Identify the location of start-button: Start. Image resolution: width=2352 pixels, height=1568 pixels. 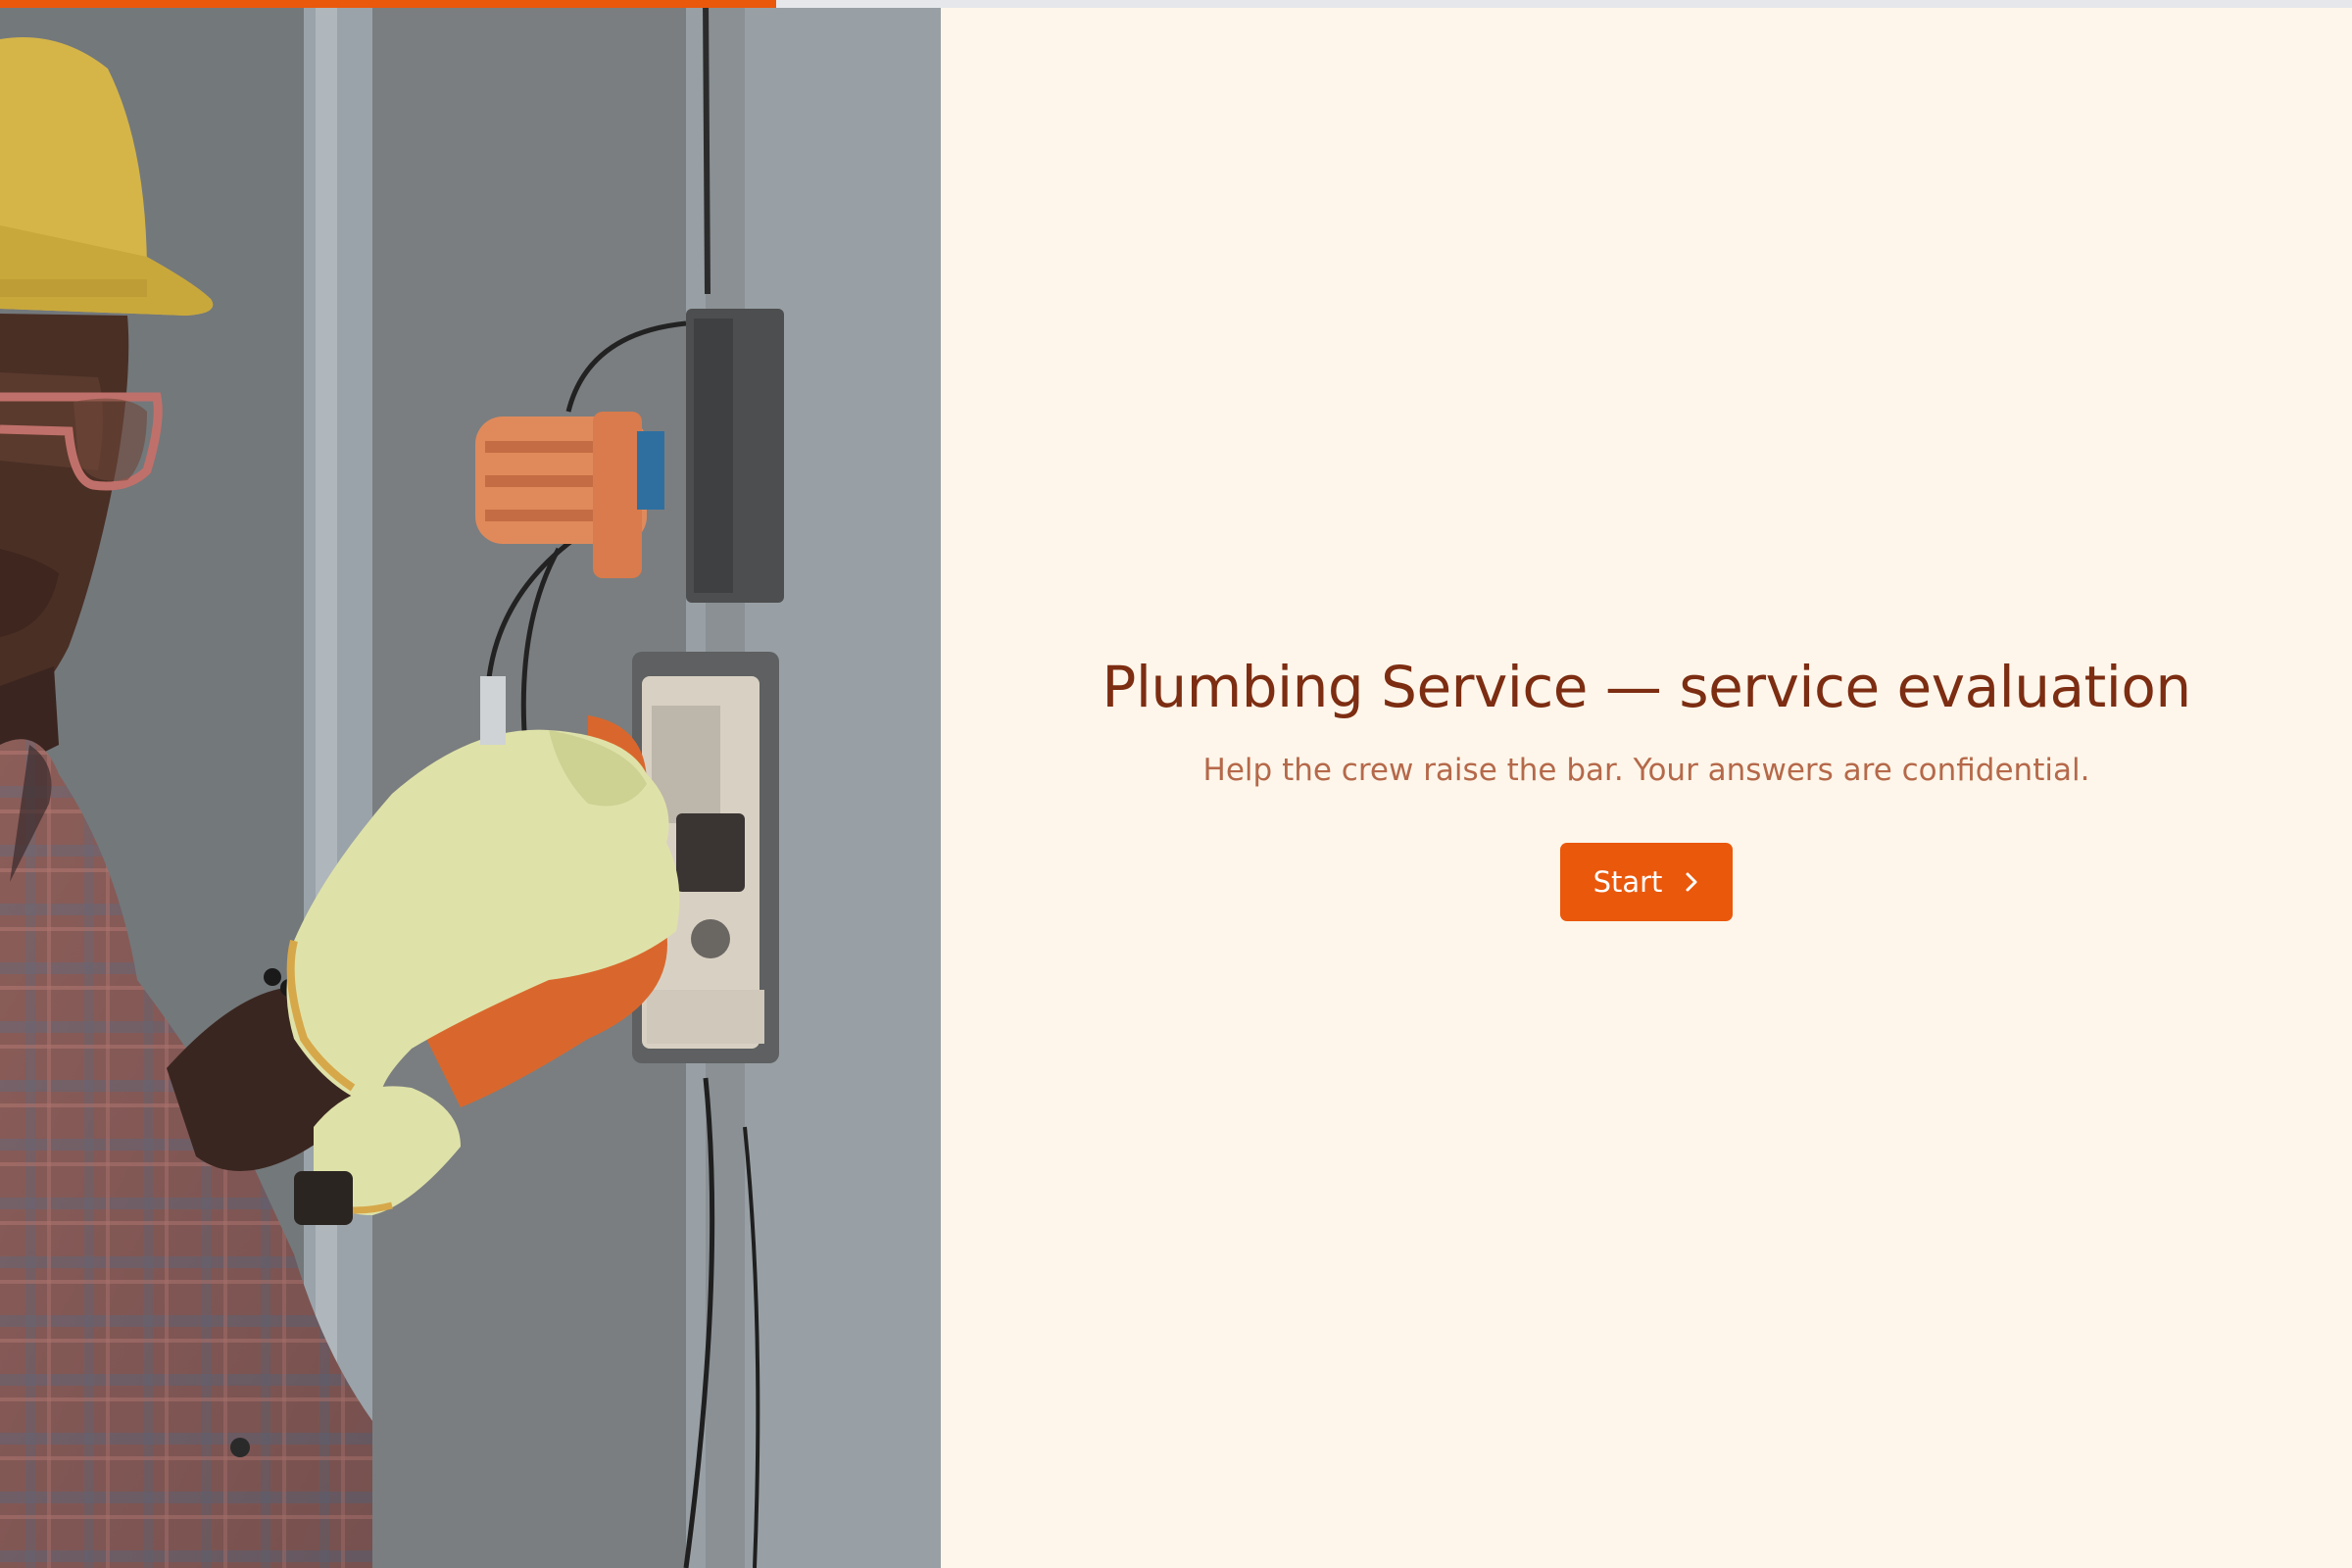
(1646, 882).